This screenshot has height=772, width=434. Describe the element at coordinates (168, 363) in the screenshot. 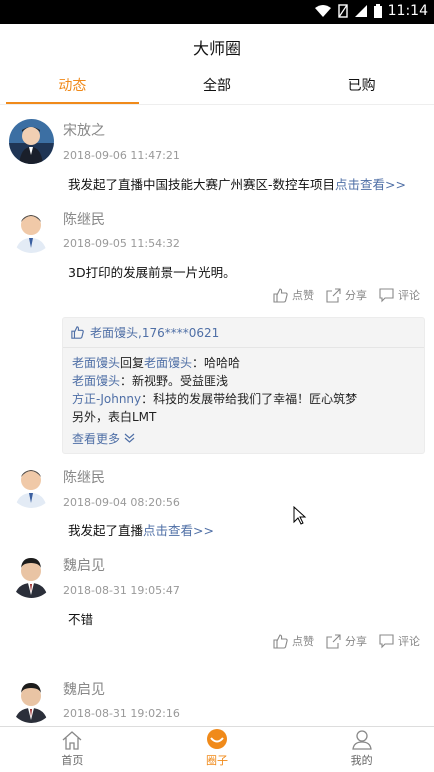

I see `comment-reply-to: 老面馒头` at that location.